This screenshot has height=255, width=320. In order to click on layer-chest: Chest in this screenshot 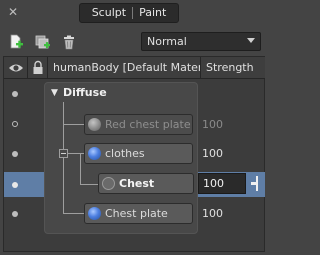, I will do `click(146, 183)`.